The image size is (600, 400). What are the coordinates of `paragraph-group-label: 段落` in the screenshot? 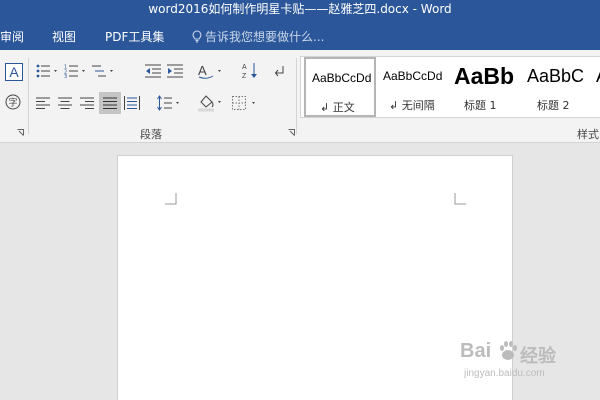 It's located at (151, 134).